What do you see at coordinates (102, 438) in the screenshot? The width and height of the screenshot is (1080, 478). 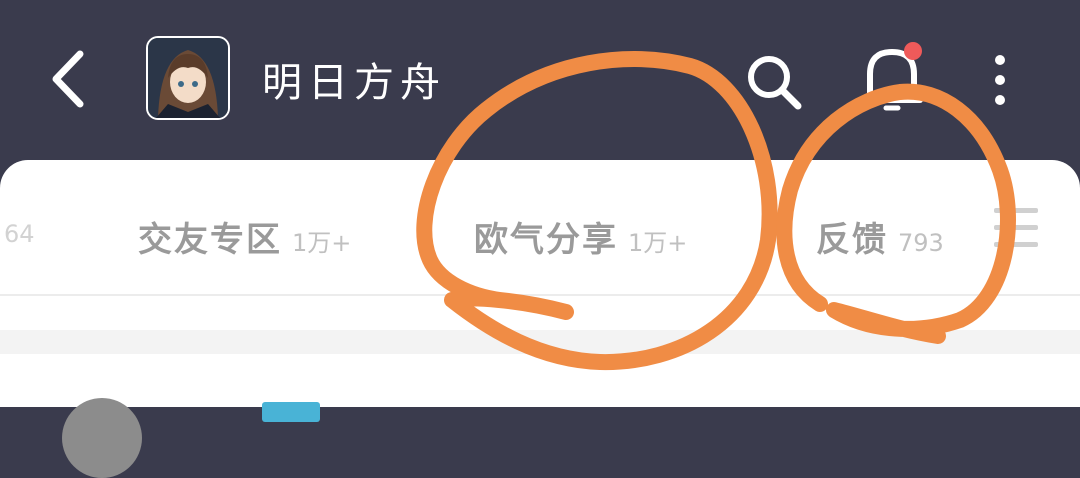 I see `post-author-avatar` at bounding box center [102, 438].